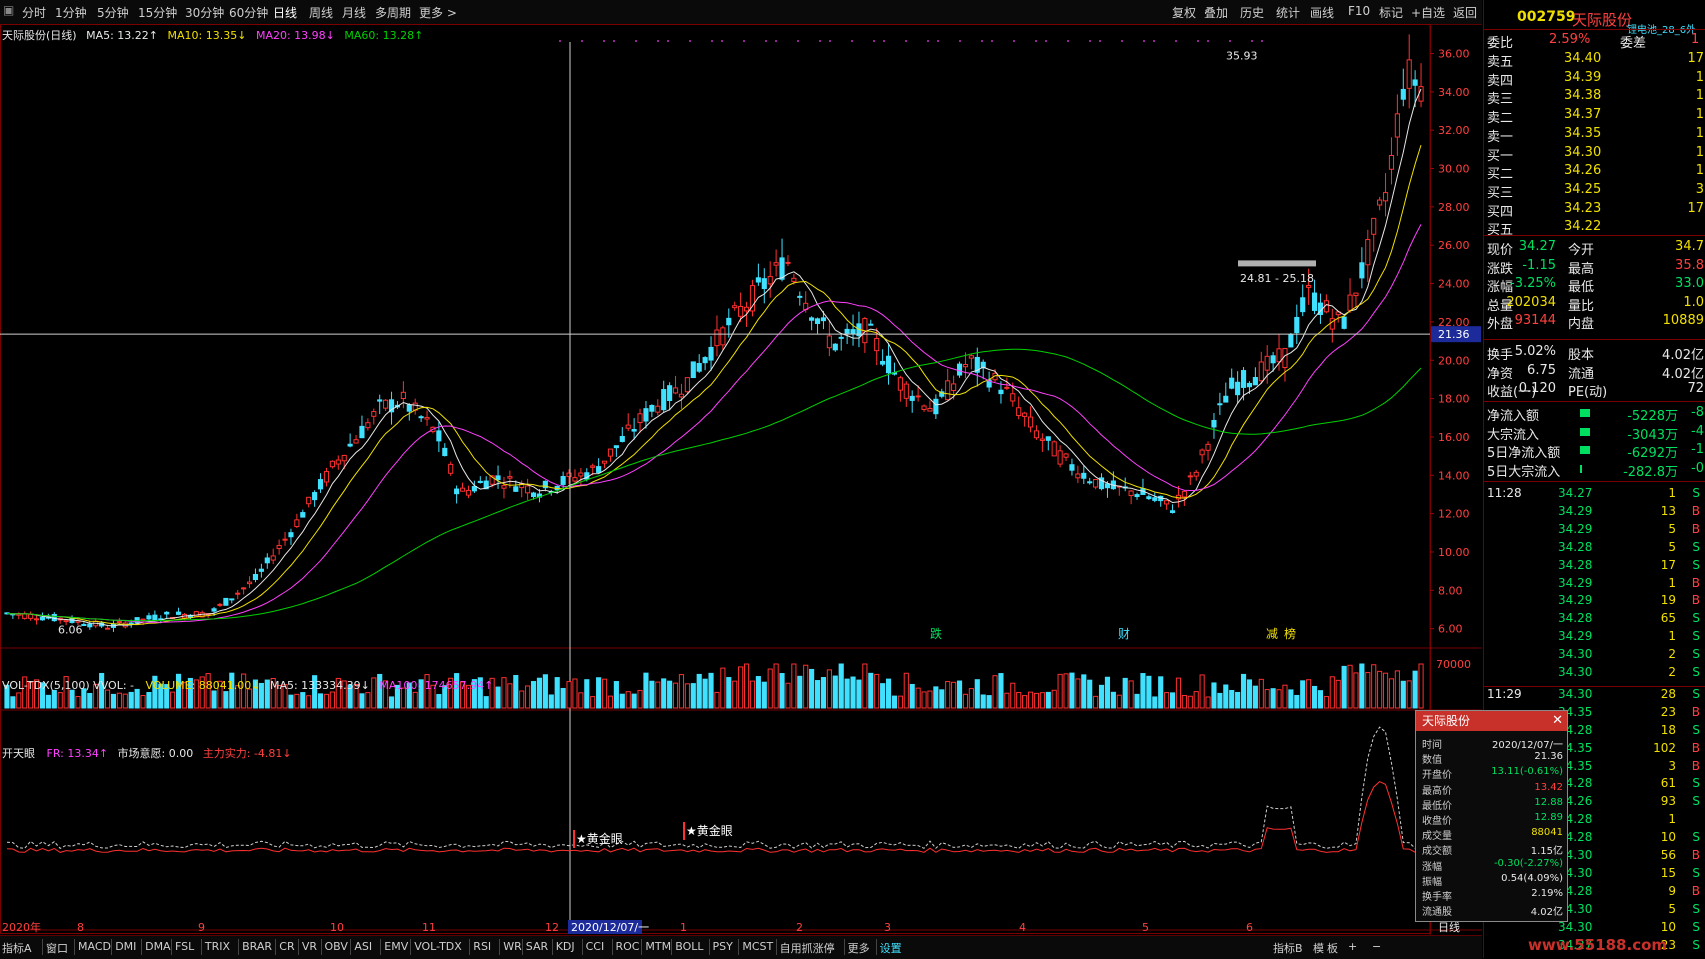 The width and height of the screenshot is (1705, 959). What do you see at coordinates (1594, 79) in the screenshot?
I see `ask-level: 卖四 34.39 1` at bounding box center [1594, 79].